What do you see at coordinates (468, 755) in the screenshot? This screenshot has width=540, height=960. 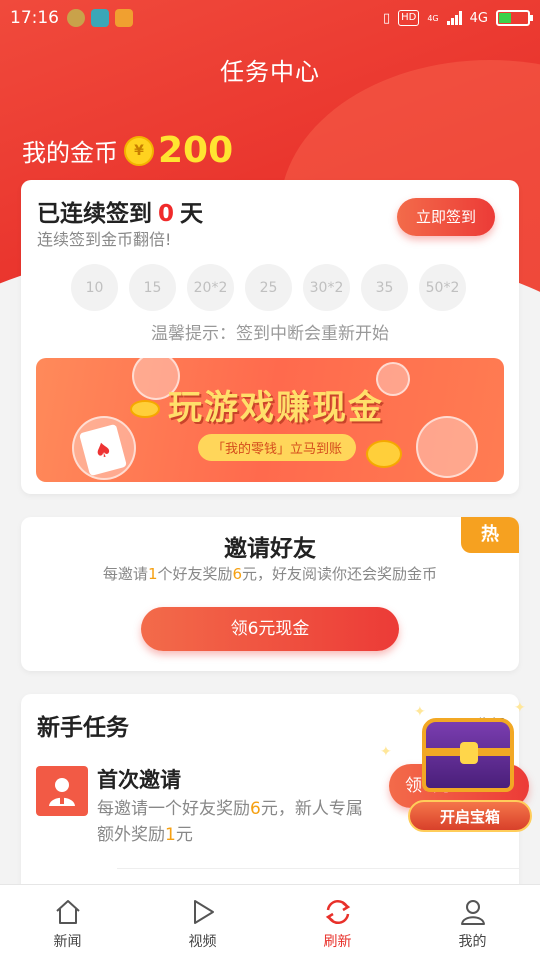 I see `treasure-chest-icon` at bounding box center [468, 755].